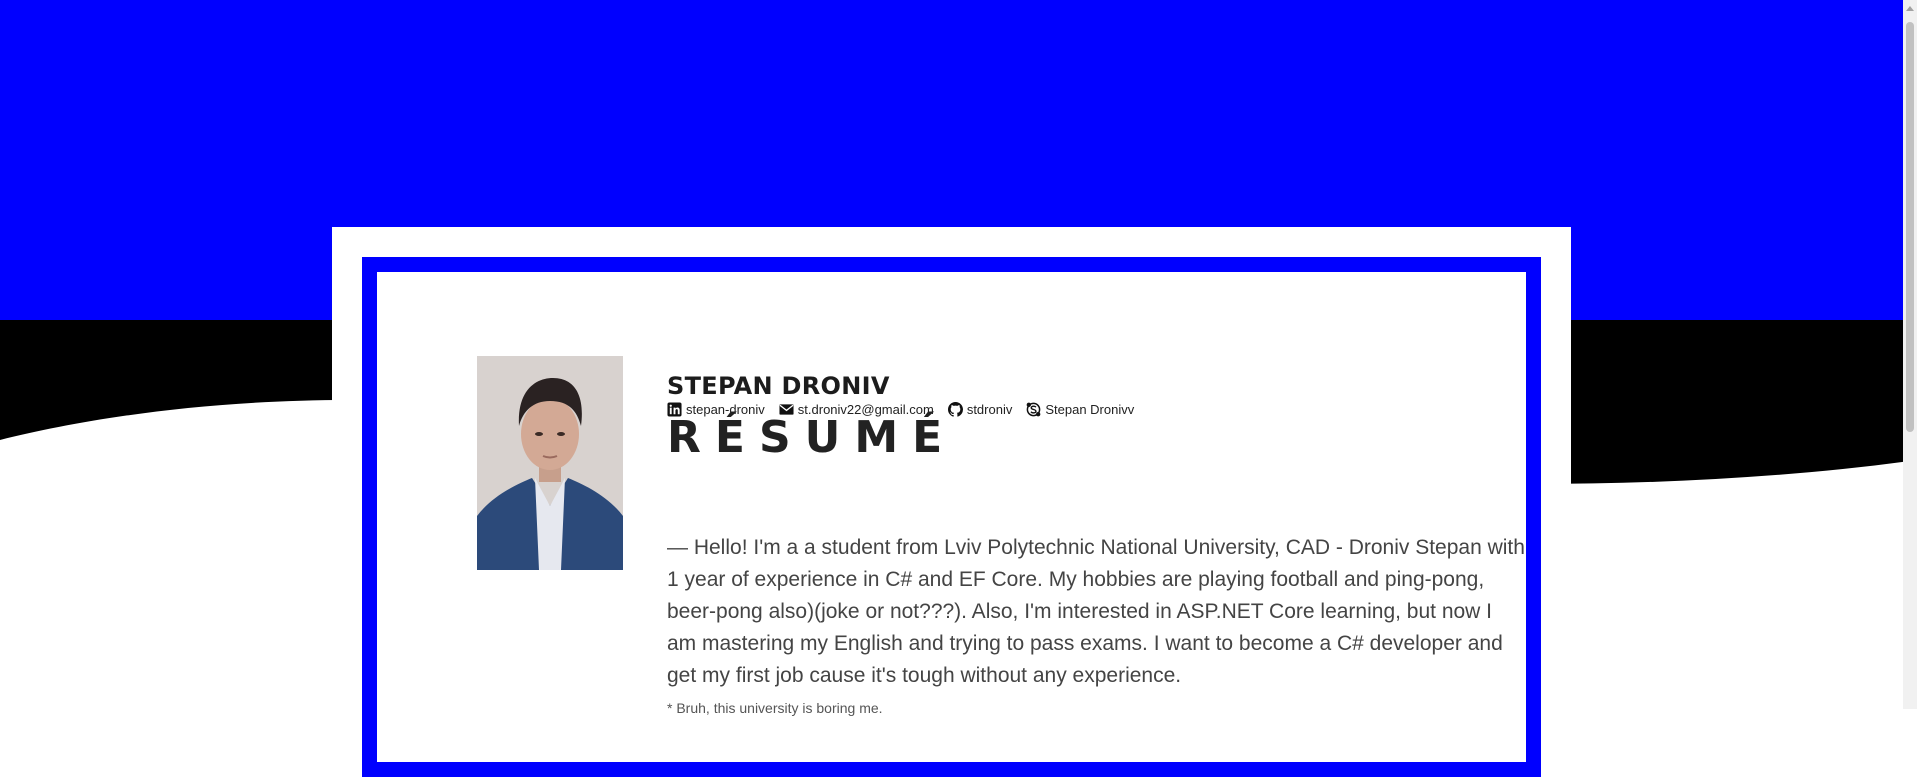  I want to click on skype-icon, so click(1034, 409).